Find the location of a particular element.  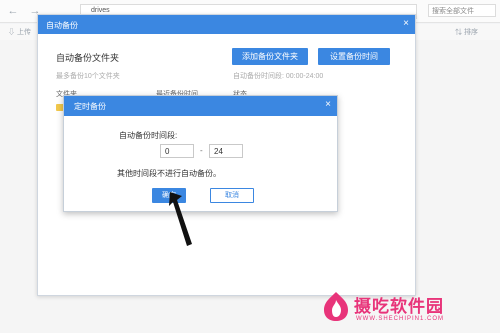

search-input: 搜索全部文件 is located at coordinates (462, 10).